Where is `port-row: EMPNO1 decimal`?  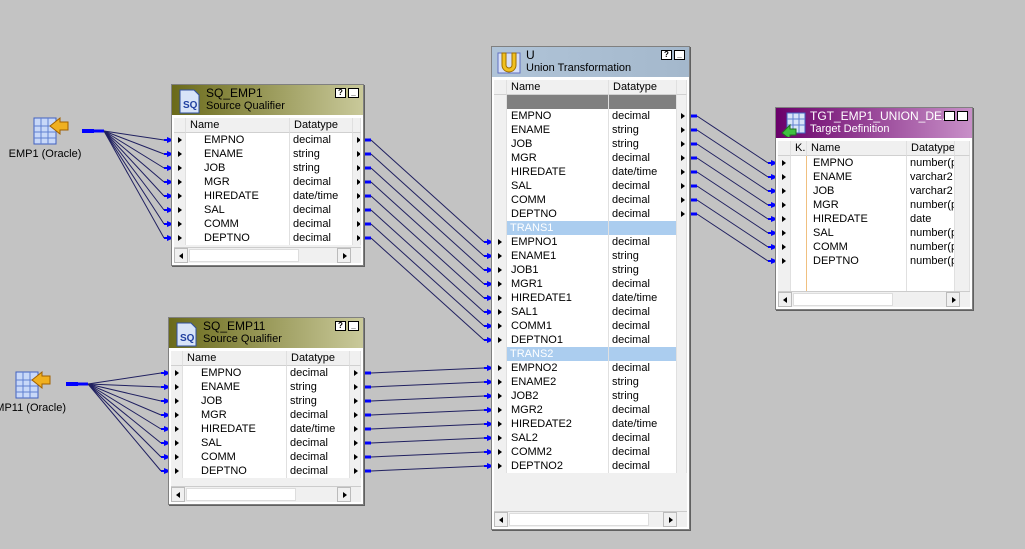
port-row: EMPNO1 decimal is located at coordinates (590, 242).